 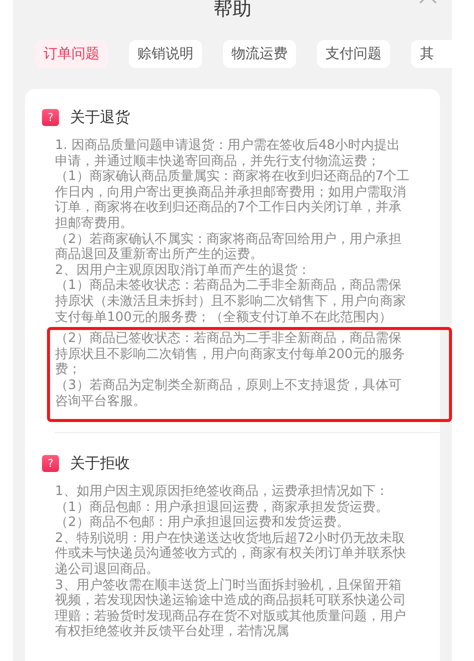 What do you see at coordinates (100, 117) in the screenshot?
I see `section-title: 关于退货` at bounding box center [100, 117].